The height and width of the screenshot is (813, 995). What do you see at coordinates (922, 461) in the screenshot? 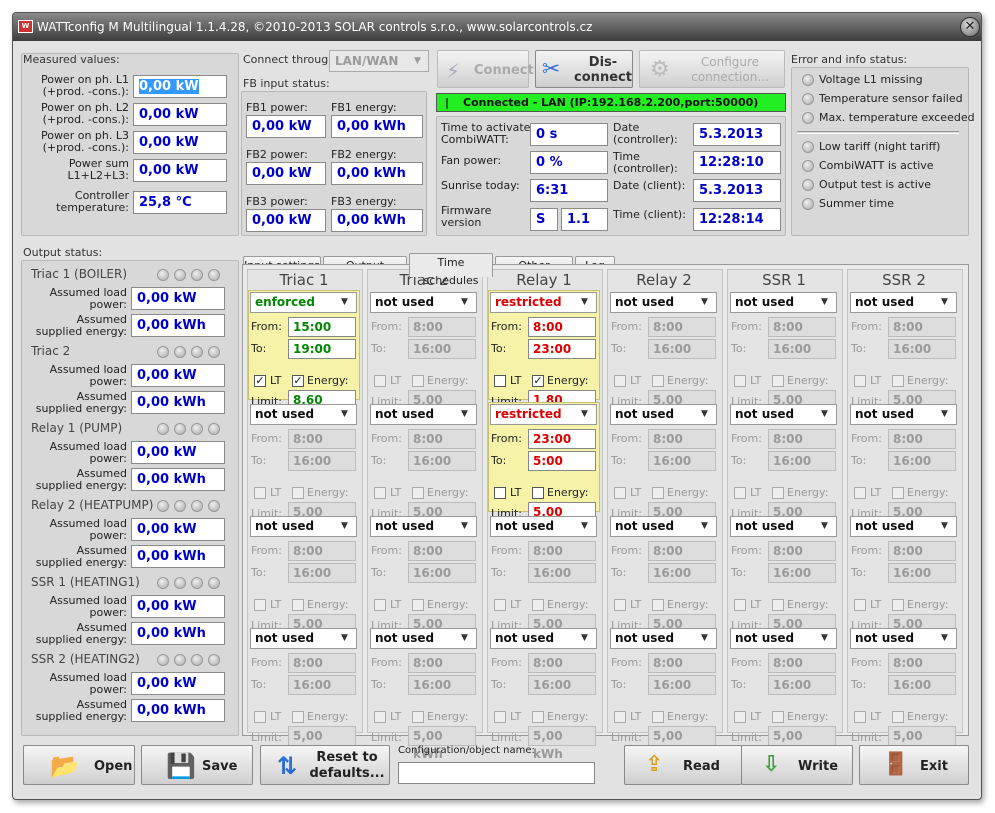
I see `to-input-5-1: 16:00` at bounding box center [922, 461].